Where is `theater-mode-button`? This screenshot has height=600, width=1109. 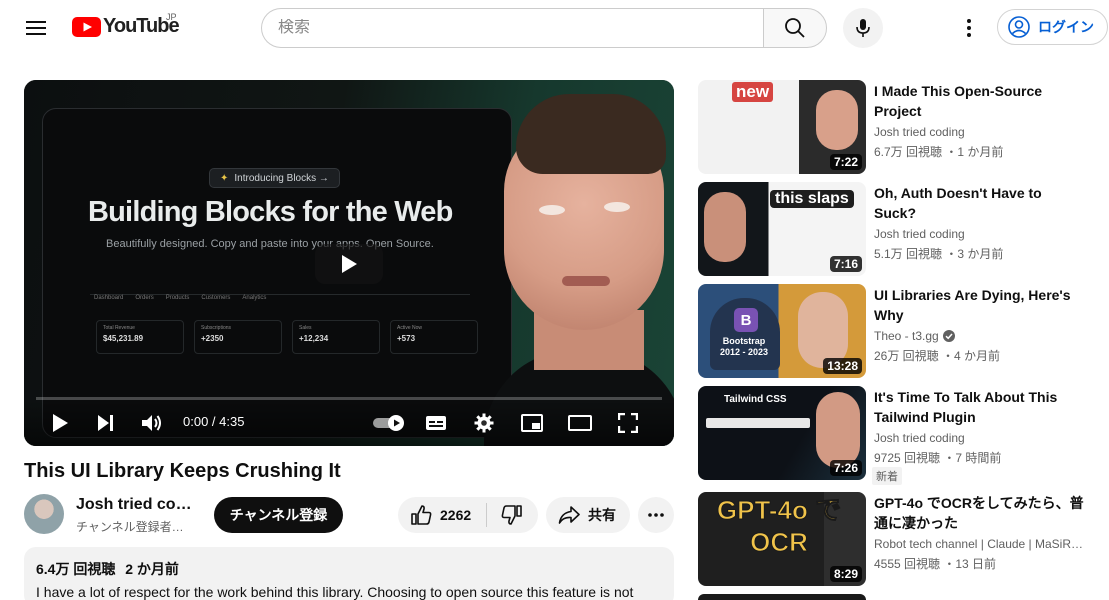
theater-mode-button is located at coordinates (580, 423).